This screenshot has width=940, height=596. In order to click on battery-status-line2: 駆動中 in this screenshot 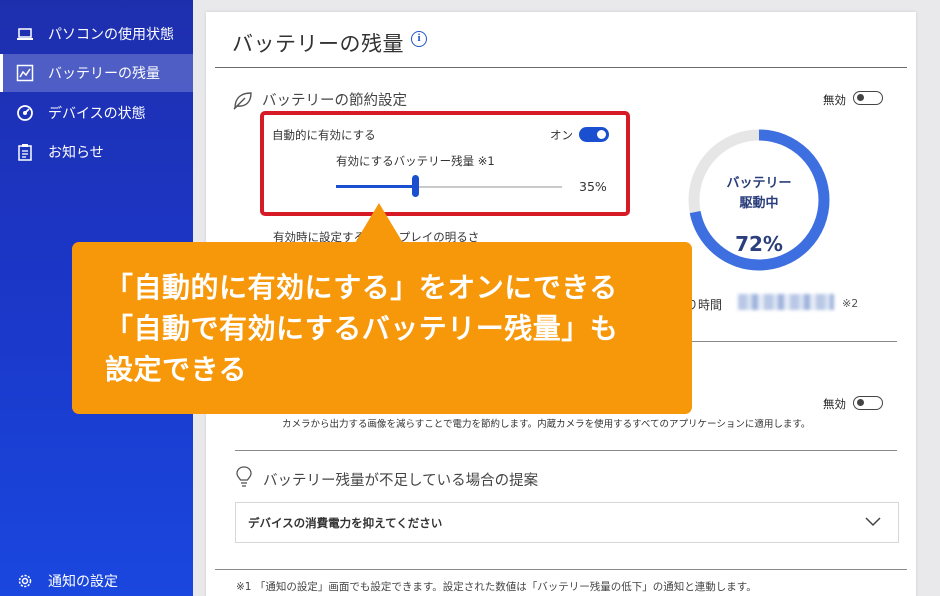, I will do `click(759, 203)`.